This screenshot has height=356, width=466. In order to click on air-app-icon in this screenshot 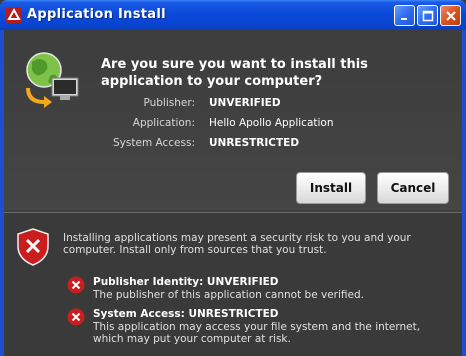, I will do `click(14, 15)`.